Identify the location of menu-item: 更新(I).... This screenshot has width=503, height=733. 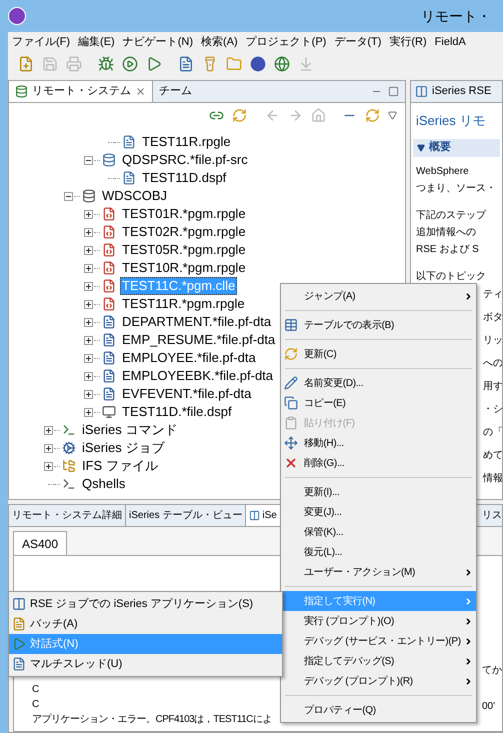
(378, 492).